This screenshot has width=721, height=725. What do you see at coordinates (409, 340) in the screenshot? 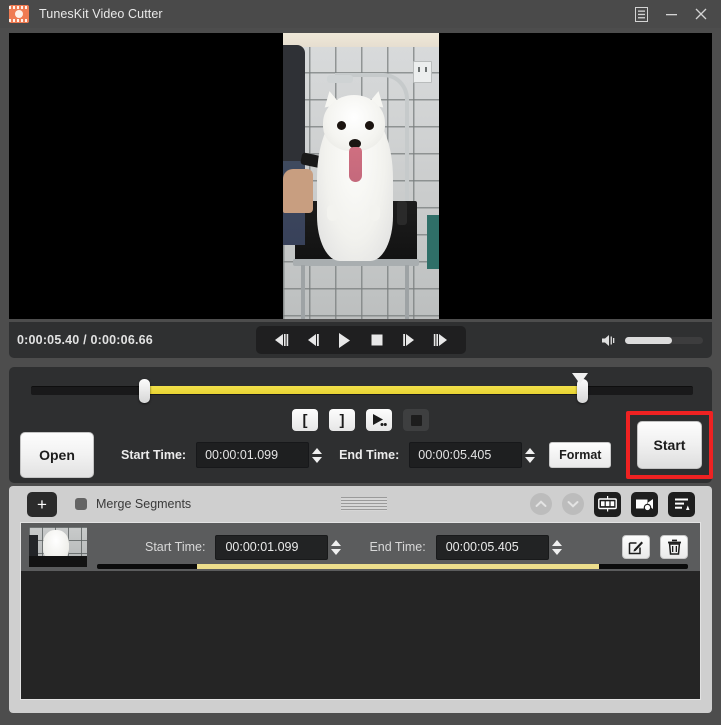
I see `next-frame-icon` at bounding box center [409, 340].